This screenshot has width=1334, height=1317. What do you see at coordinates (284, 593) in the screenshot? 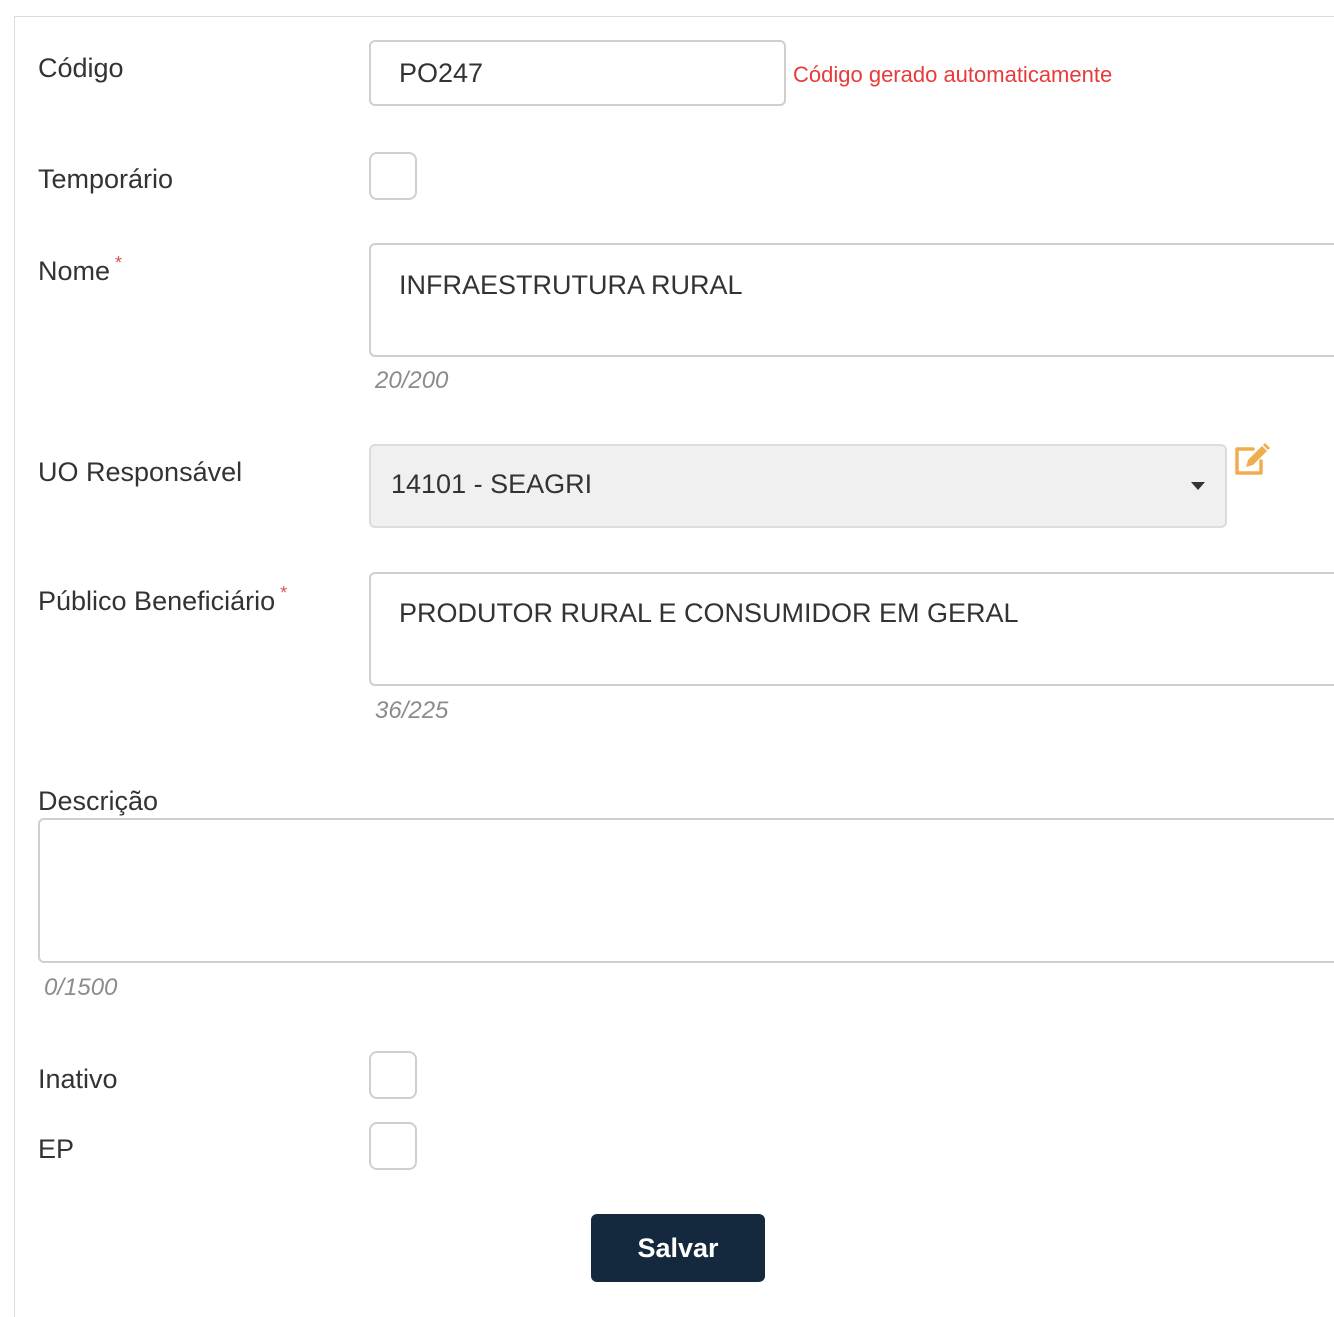
I see `publico-beneficiario-required-mark: *` at bounding box center [284, 593].